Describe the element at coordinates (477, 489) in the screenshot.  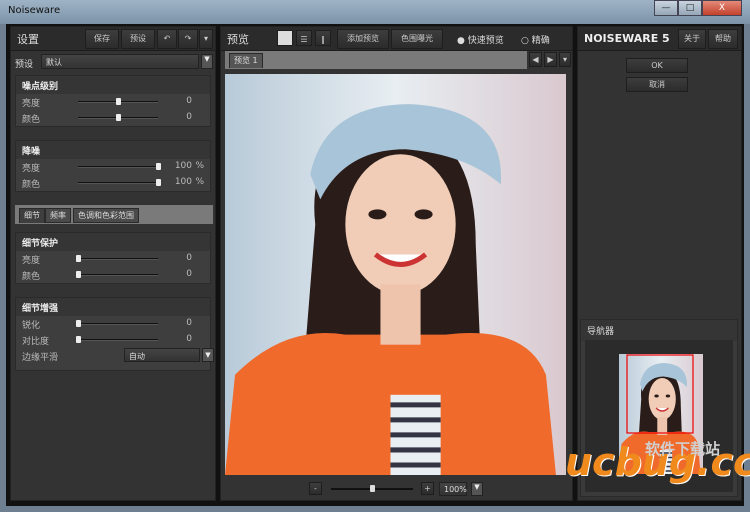
I see `zoom-dropdown-arrow: ▼` at that location.